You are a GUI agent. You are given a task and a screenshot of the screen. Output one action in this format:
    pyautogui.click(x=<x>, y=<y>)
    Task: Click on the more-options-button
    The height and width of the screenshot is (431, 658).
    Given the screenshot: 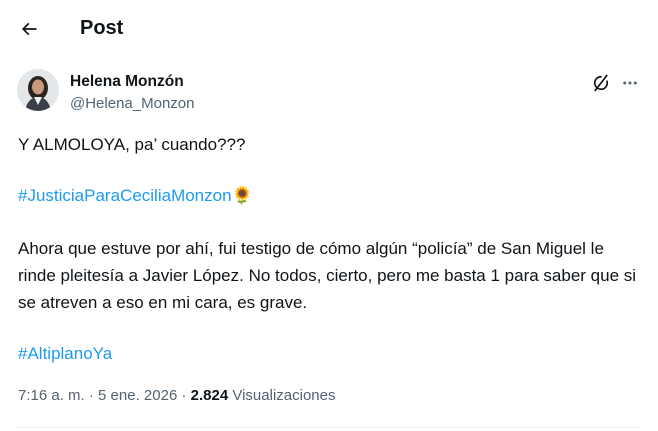 What is the action you would take?
    pyautogui.click(x=630, y=83)
    